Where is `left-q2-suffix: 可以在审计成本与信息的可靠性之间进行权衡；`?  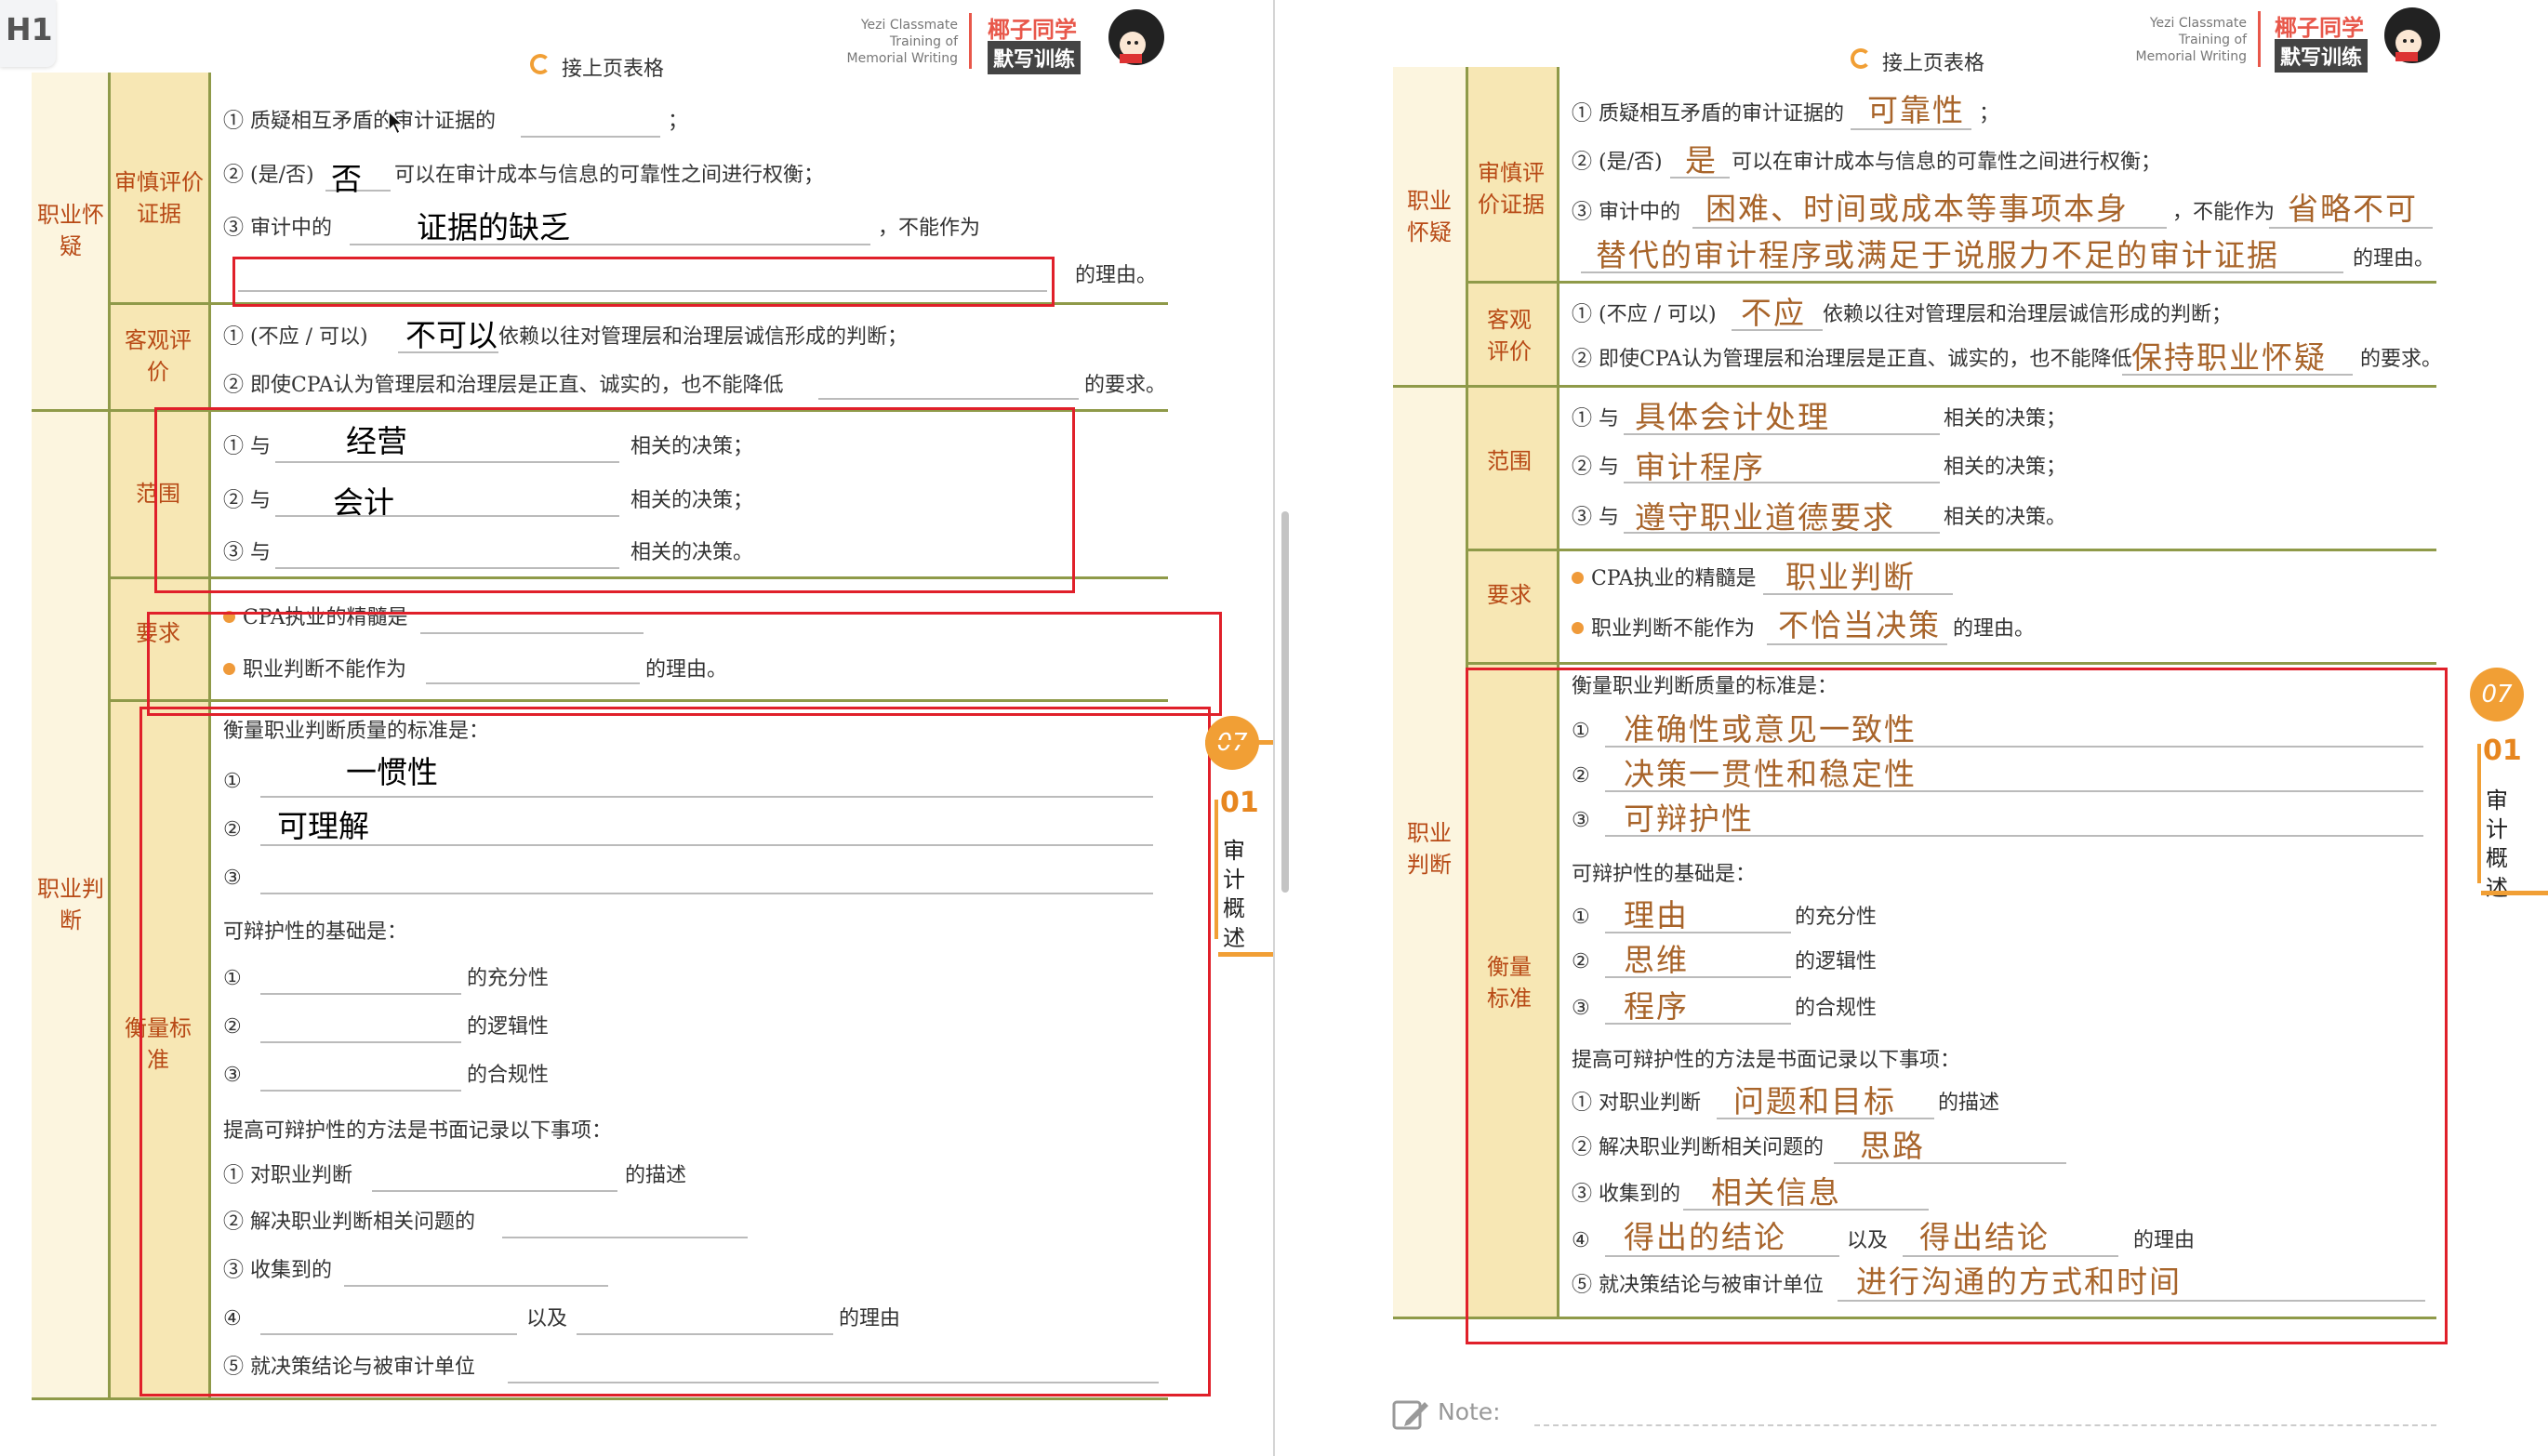
left-q2-suffix: 可以在审计成本与信息的可靠性之间进行权衡； is located at coordinates (609, 175).